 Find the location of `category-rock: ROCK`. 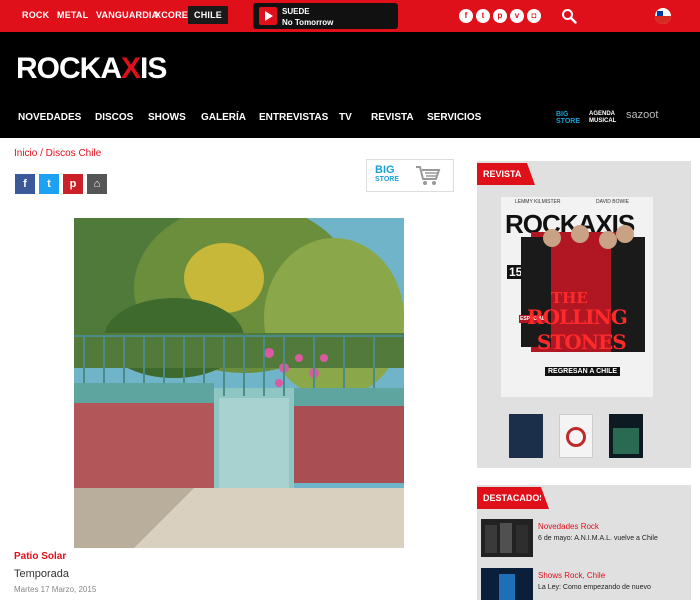

category-rock: ROCK is located at coordinates (35, 15).